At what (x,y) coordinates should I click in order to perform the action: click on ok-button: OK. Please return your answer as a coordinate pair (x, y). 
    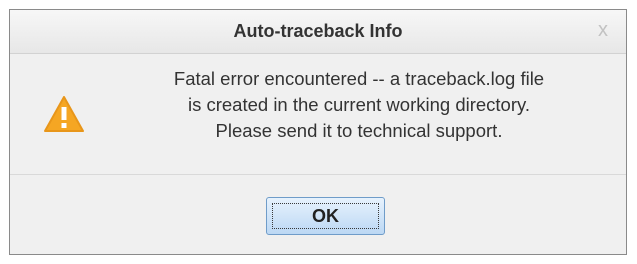
    Looking at the image, I should click on (325, 216).